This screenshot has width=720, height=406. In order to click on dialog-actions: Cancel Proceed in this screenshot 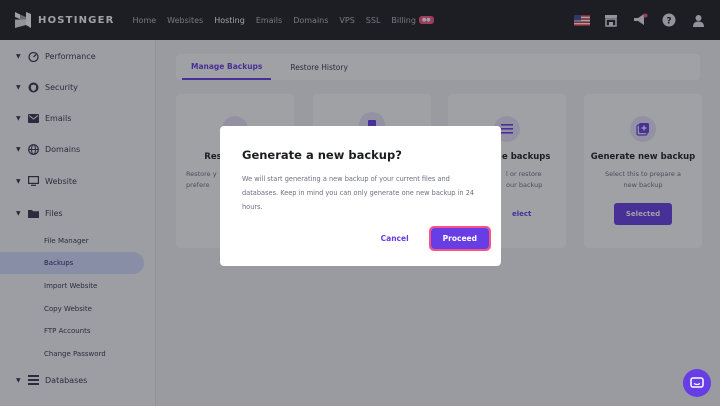, I will do `click(436, 238)`.